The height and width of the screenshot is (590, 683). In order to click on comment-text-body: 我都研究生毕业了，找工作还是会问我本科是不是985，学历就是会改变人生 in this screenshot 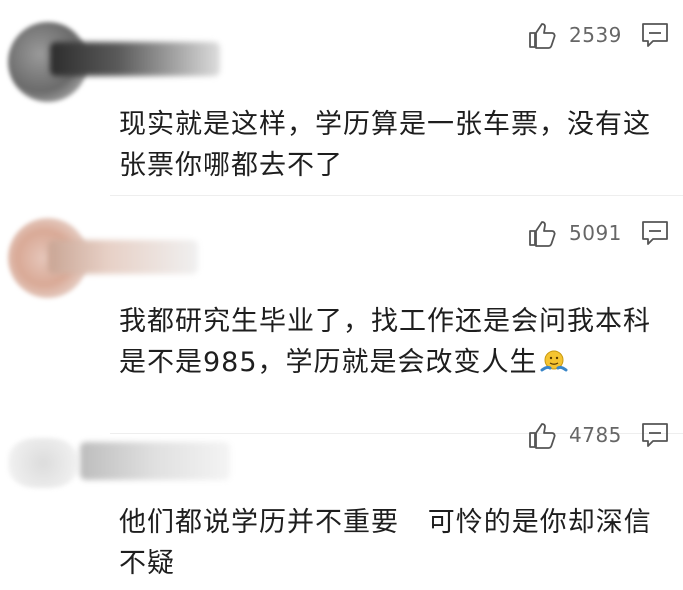, I will do `click(385, 342)`.